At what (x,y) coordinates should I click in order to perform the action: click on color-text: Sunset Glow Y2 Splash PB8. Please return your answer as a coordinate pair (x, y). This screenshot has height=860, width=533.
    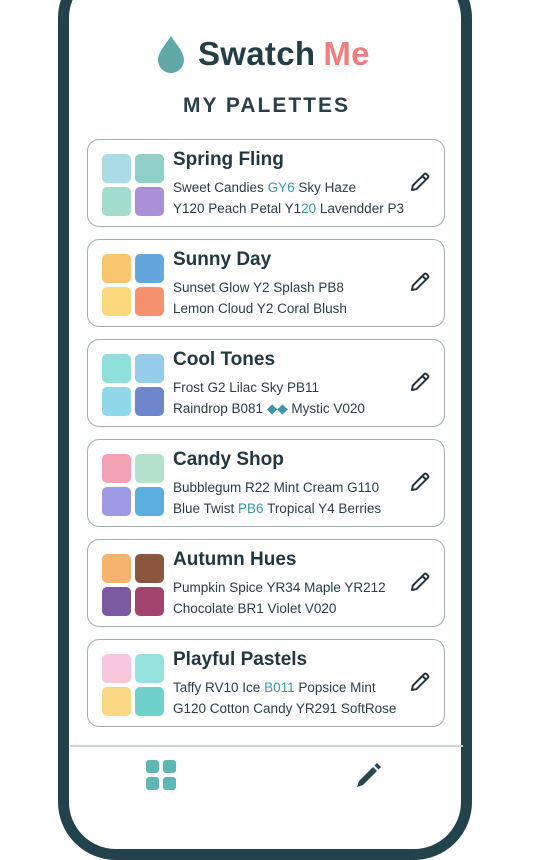
    Looking at the image, I should click on (258, 287).